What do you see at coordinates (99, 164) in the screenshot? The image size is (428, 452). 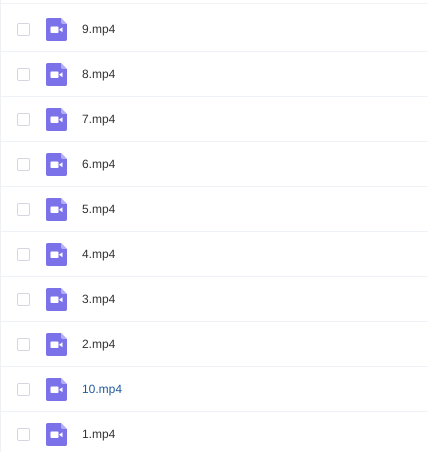 I see `file-name: 6.mp4` at bounding box center [99, 164].